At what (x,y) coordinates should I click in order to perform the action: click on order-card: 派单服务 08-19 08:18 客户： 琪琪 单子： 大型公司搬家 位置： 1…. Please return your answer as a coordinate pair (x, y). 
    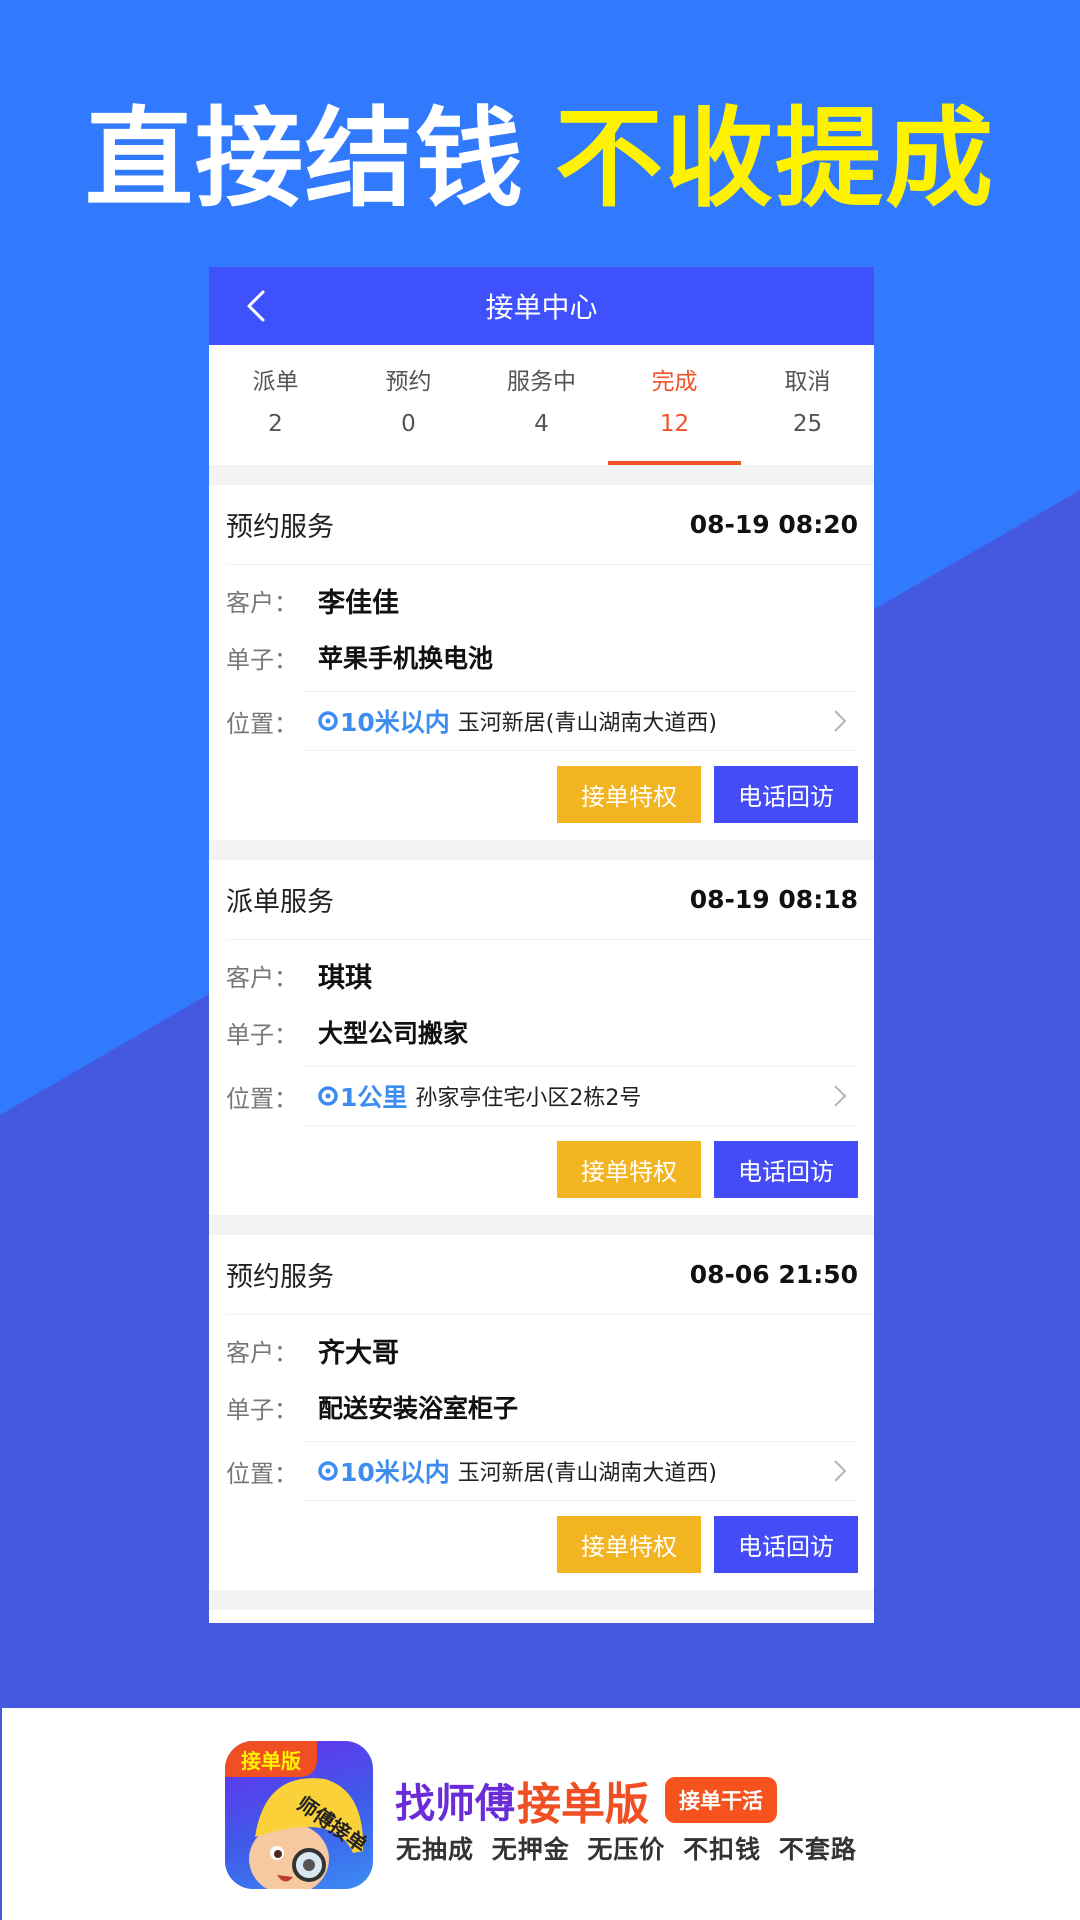
    Looking at the image, I should click on (541, 1037).